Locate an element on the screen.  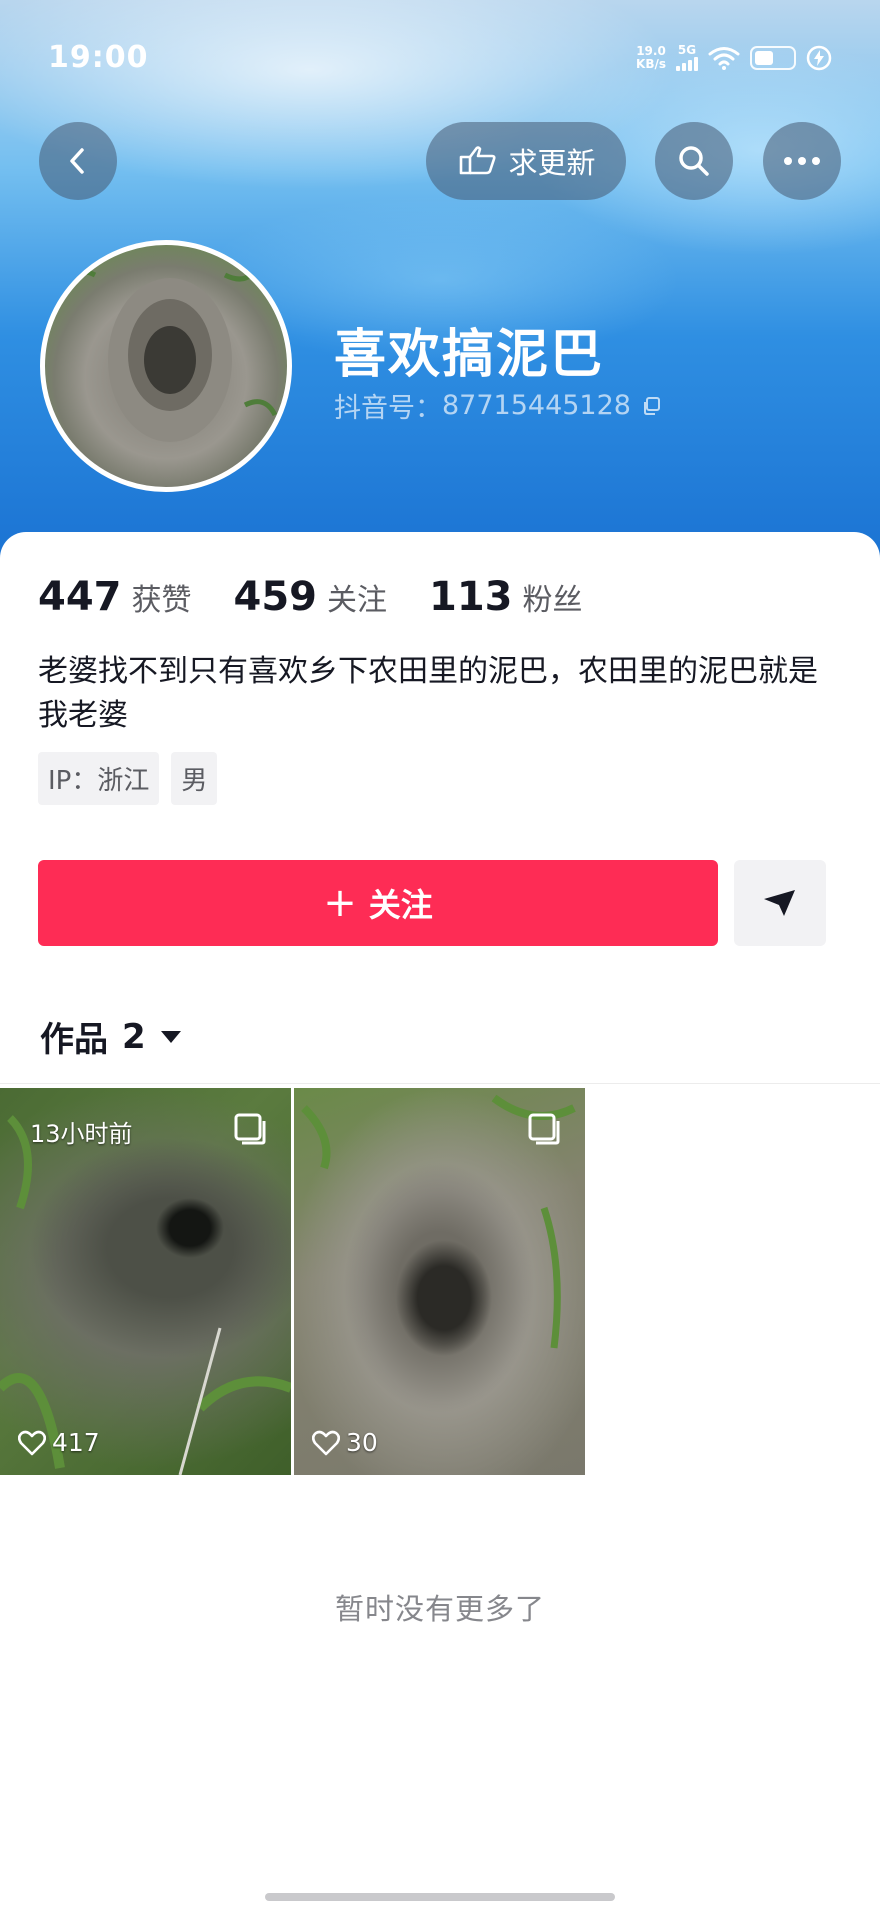
works-tab-label: 作品 is located at coordinates (74, 1040).